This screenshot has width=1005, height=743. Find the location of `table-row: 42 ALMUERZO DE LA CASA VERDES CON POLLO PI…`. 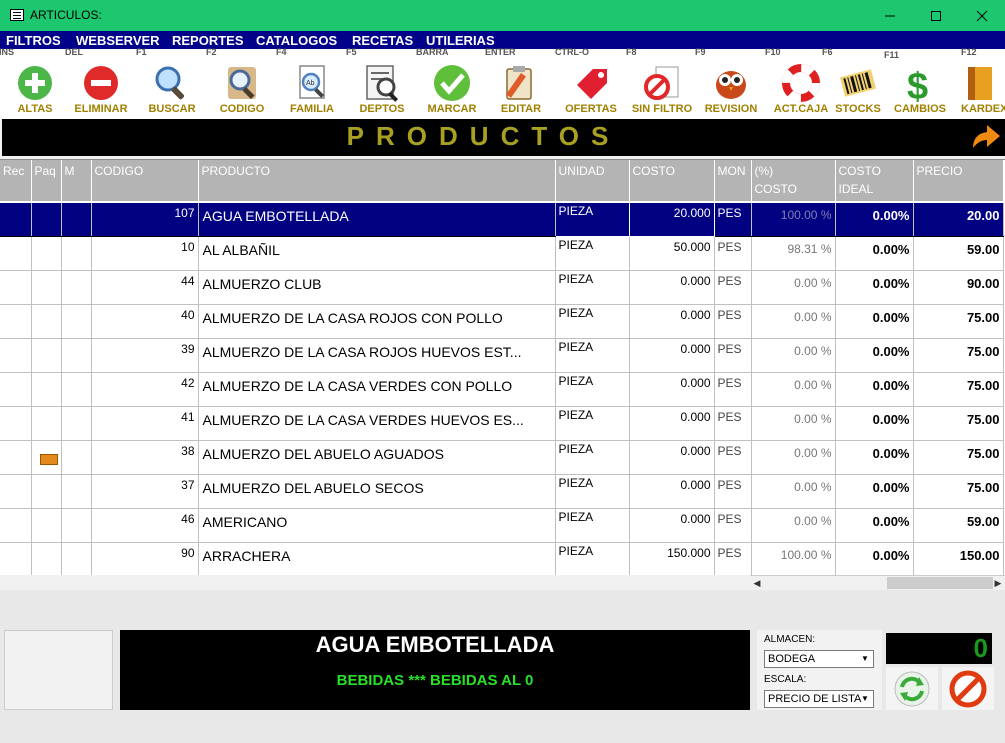

table-row: 42 ALMUERZO DE LA CASA VERDES CON POLLO PI… is located at coordinates (502, 389).